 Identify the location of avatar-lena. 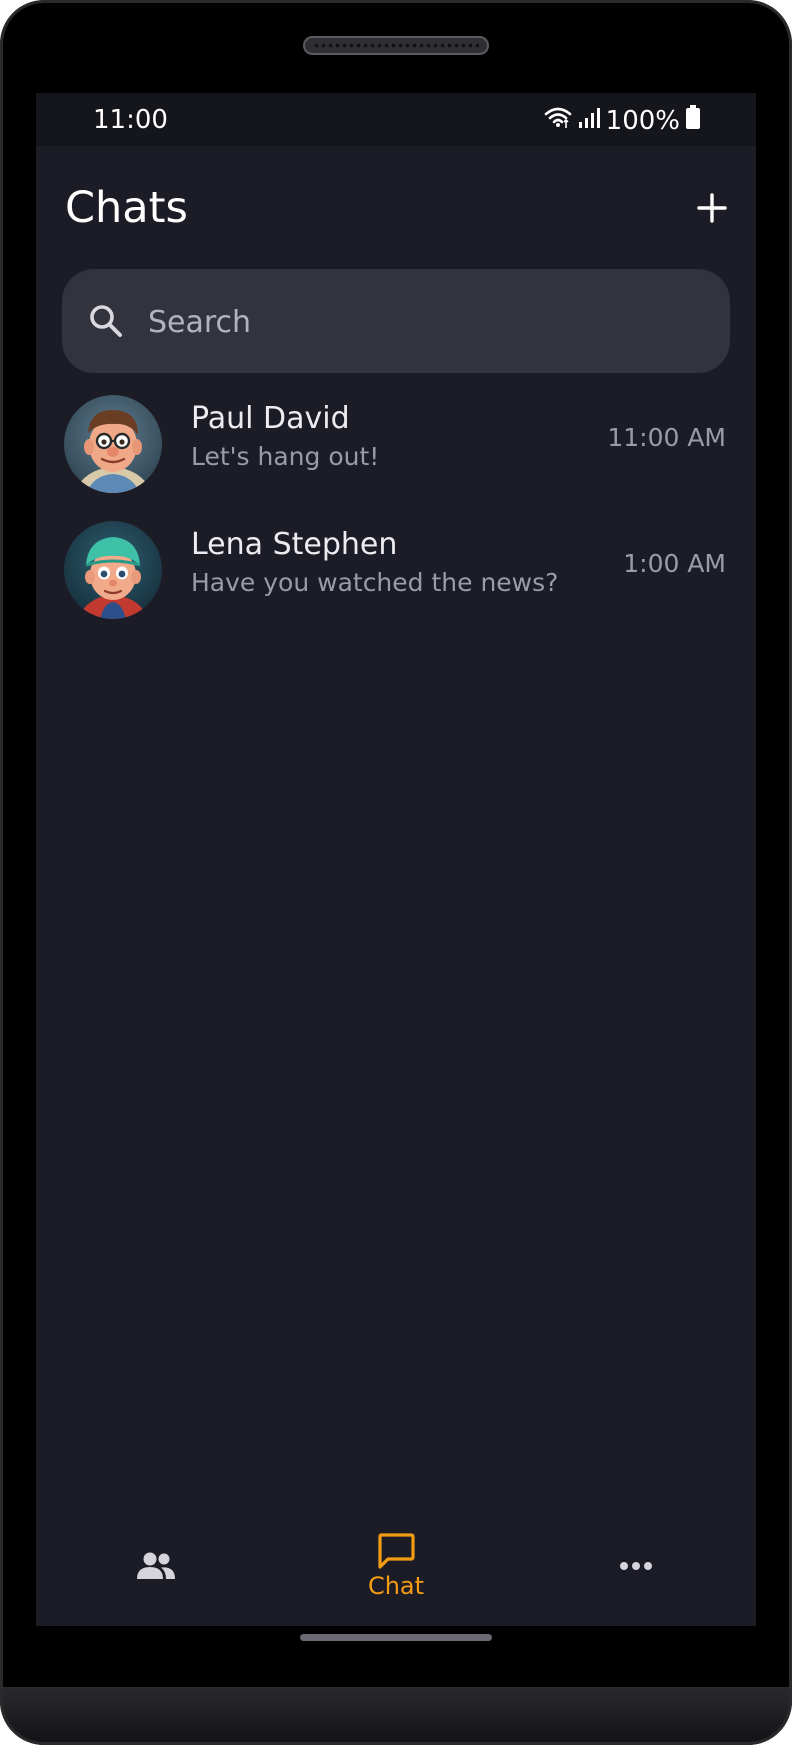
(113, 570).